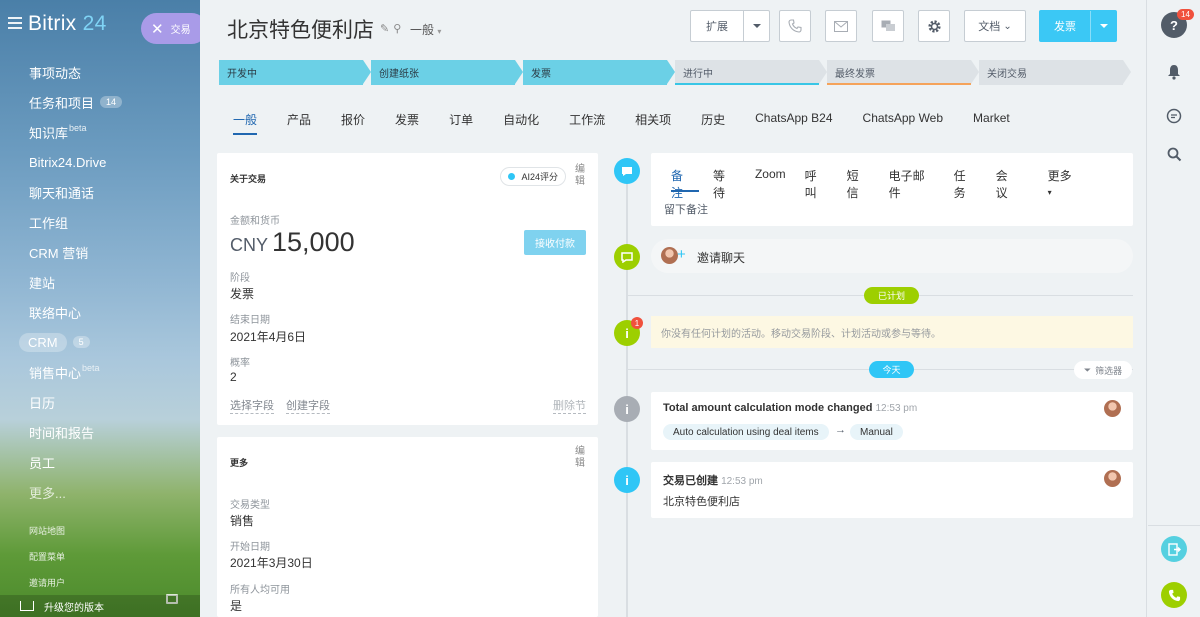 This screenshot has width=1200, height=617. I want to click on stage-final-invoice: 最终发票, so click(903, 72).